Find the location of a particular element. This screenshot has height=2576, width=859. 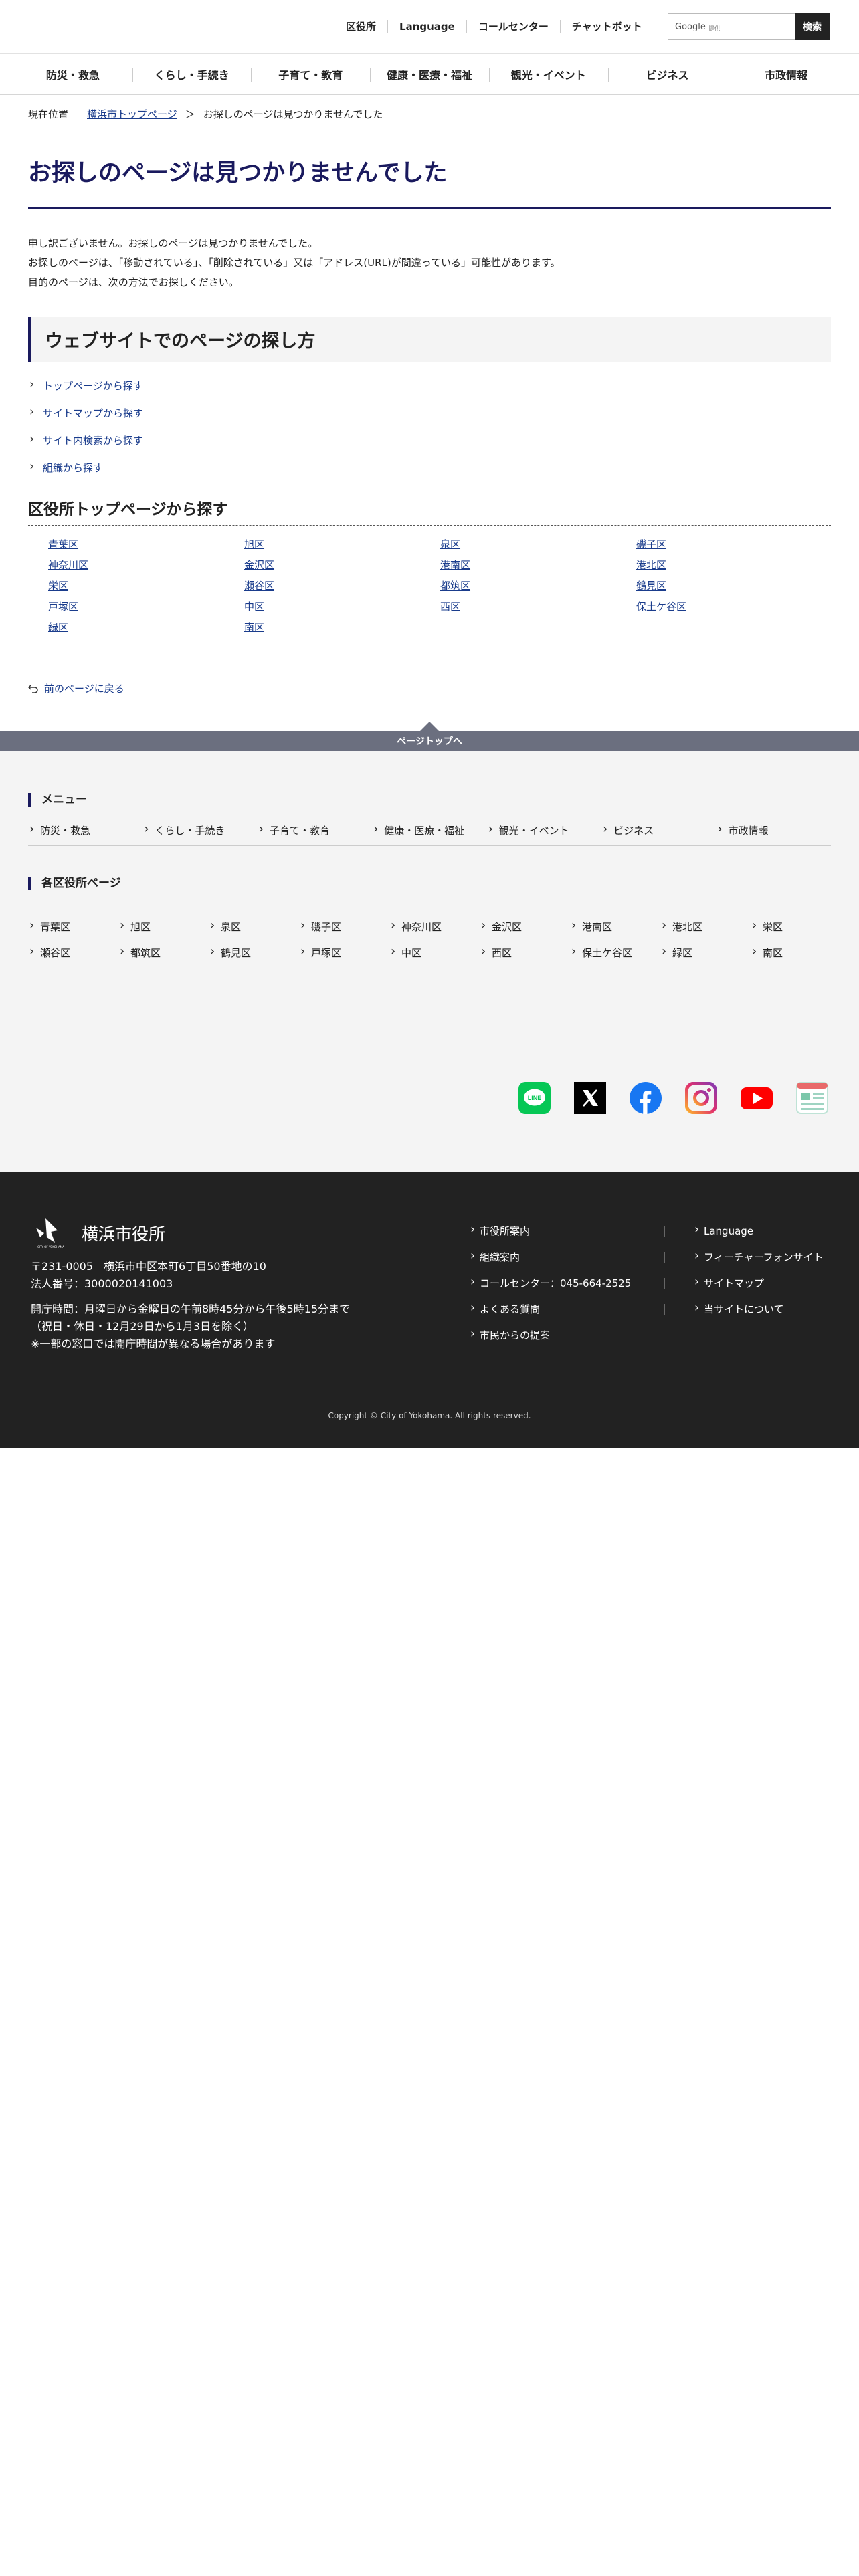

footer-ward-link: 栄区 is located at coordinates (796, 927).